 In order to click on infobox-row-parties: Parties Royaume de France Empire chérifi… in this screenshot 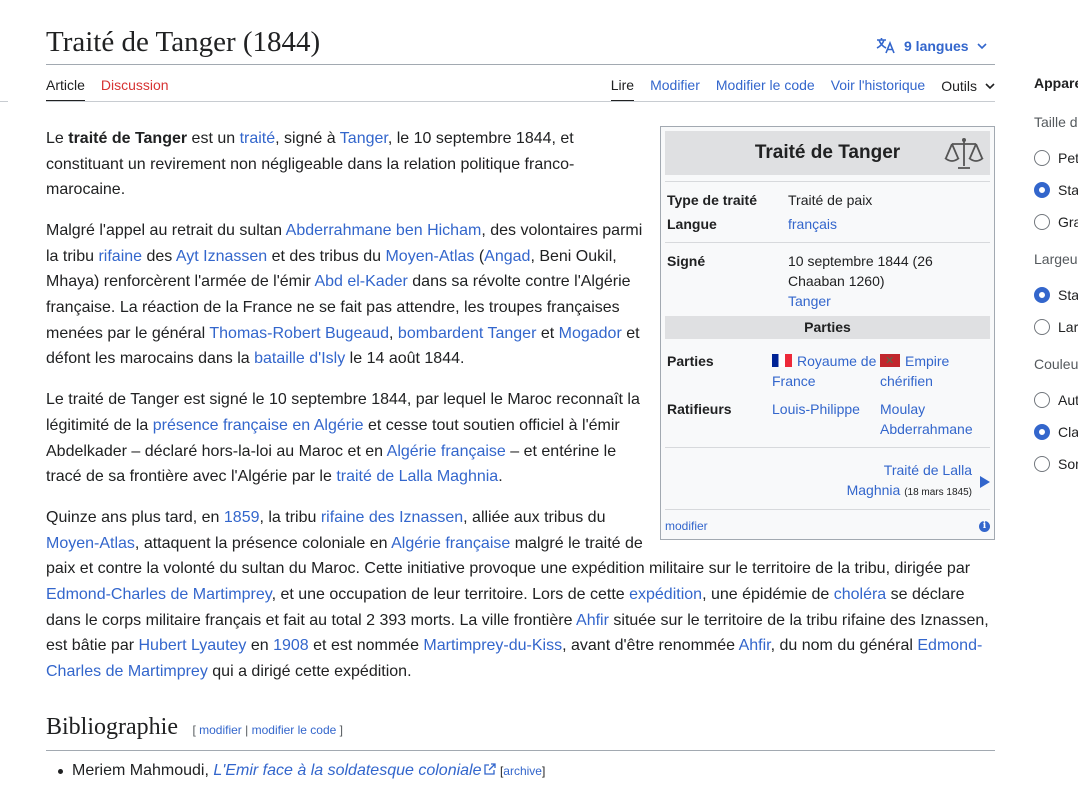, I will do `click(827, 371)`.